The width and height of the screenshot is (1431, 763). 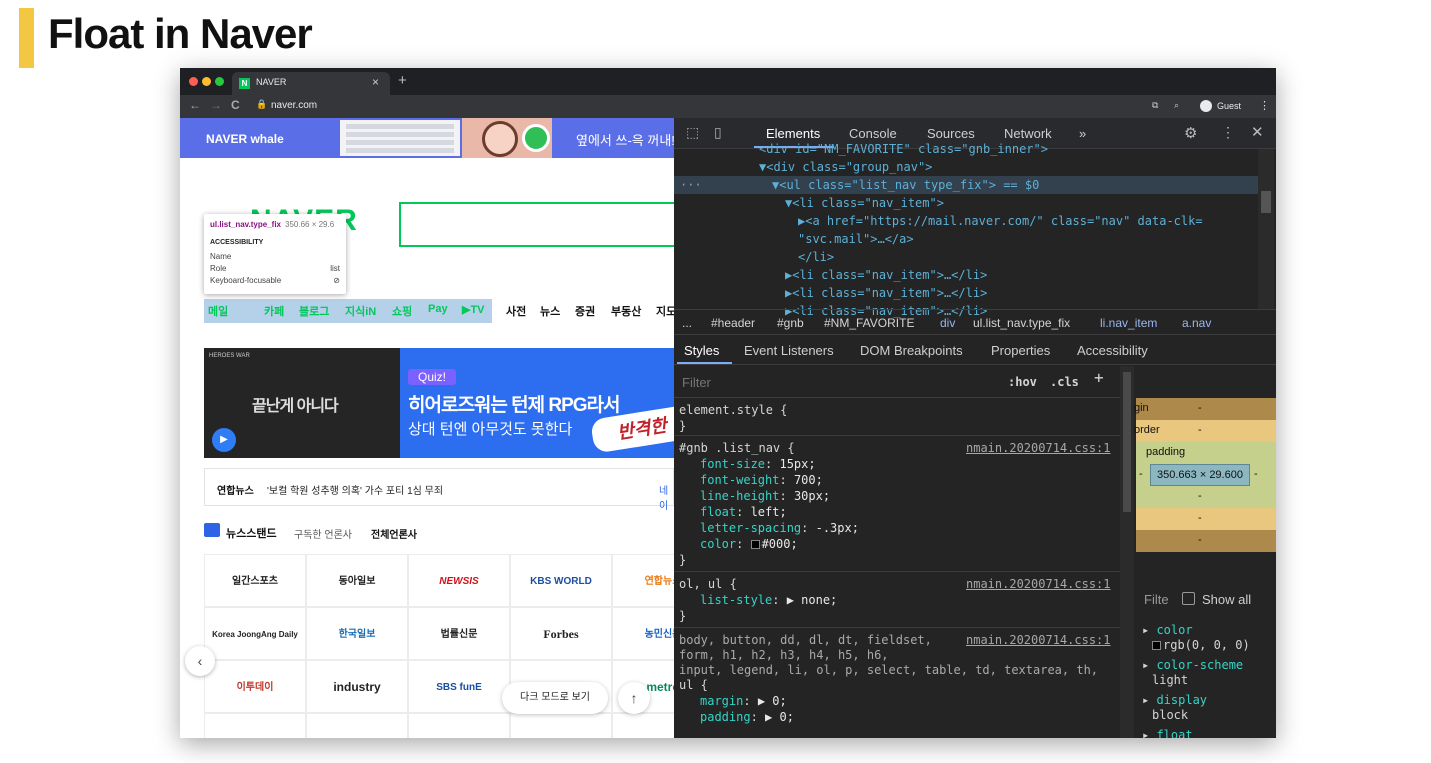 I want to click on new-tab-button: +, so click(x=402, y=80).